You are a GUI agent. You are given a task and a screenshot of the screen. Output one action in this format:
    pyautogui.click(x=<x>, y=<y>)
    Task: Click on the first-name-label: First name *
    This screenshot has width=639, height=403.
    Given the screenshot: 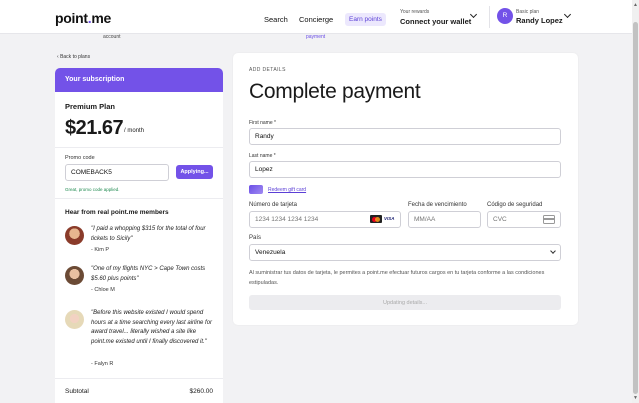 What is the action you would take?
    pyautogui.click(x=262, y=123)
    